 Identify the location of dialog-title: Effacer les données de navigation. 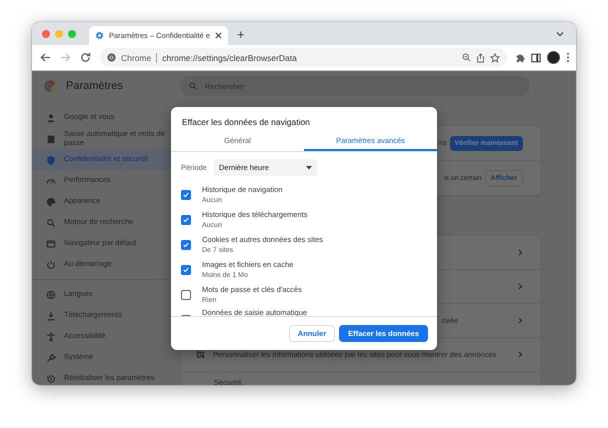
(246, 122).